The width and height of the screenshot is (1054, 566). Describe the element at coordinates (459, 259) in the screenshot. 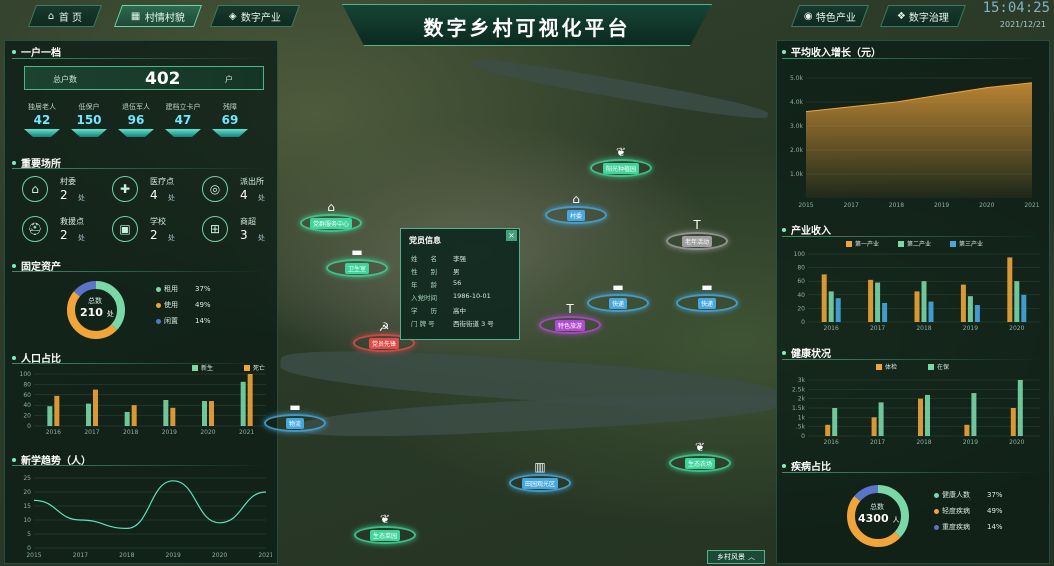

I see `popup-value: 李强` at that location.